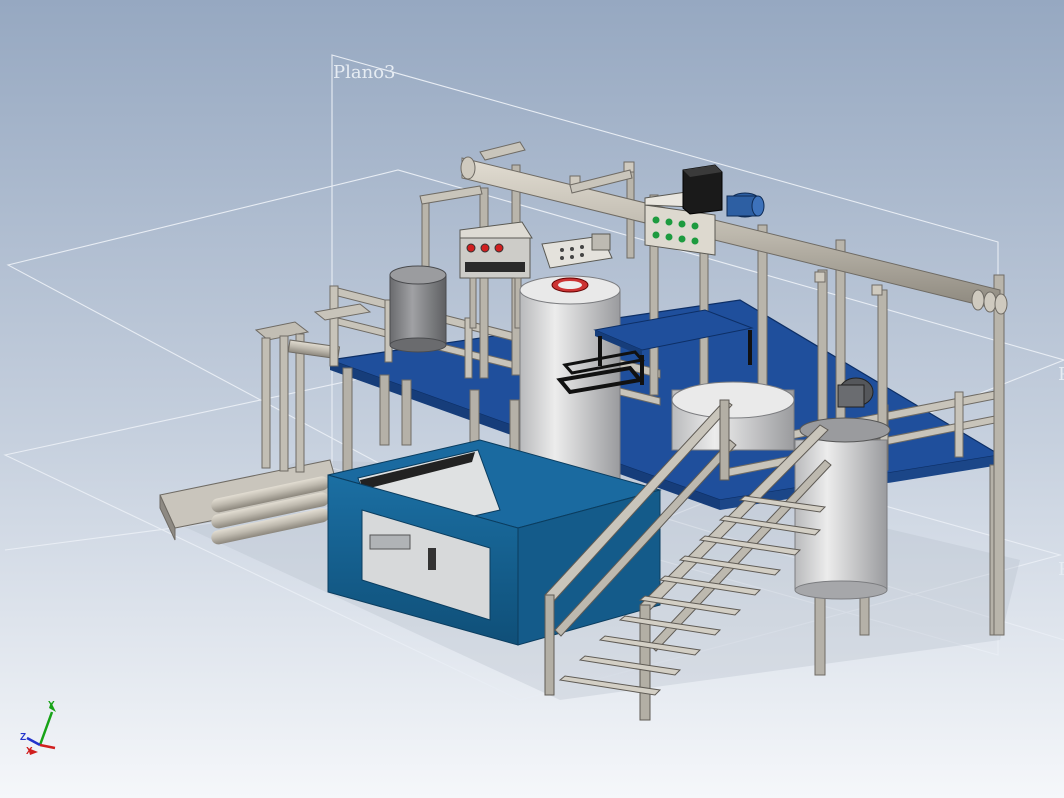 The image size is (1064, 798). I want to click on x-axis-label: X, so click(29, 751).